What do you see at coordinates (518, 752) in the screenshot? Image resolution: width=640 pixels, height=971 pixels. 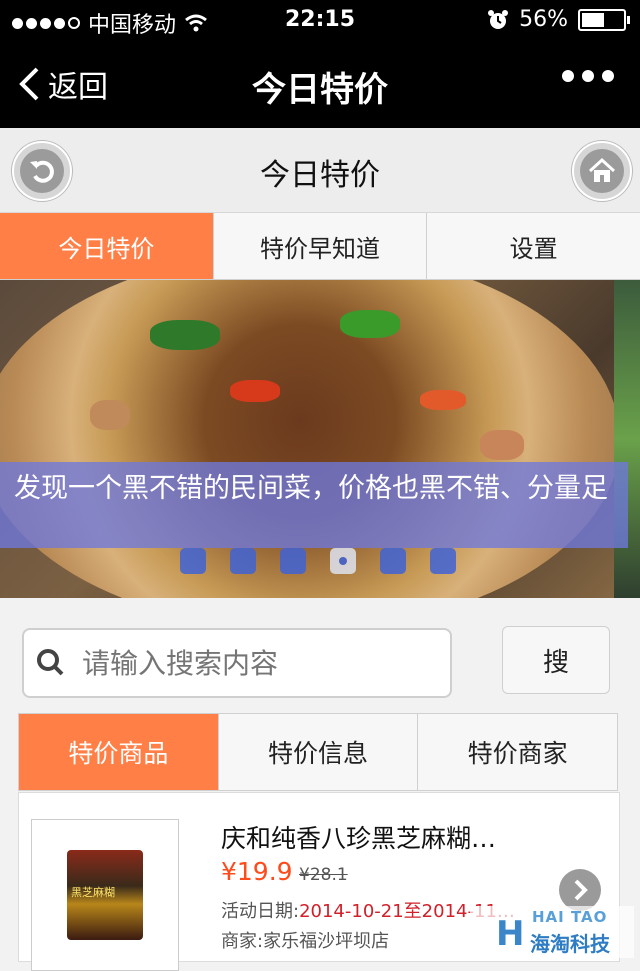 I see `subtab-deal-merchants: 特价商家` at bounding box center [518, 752].